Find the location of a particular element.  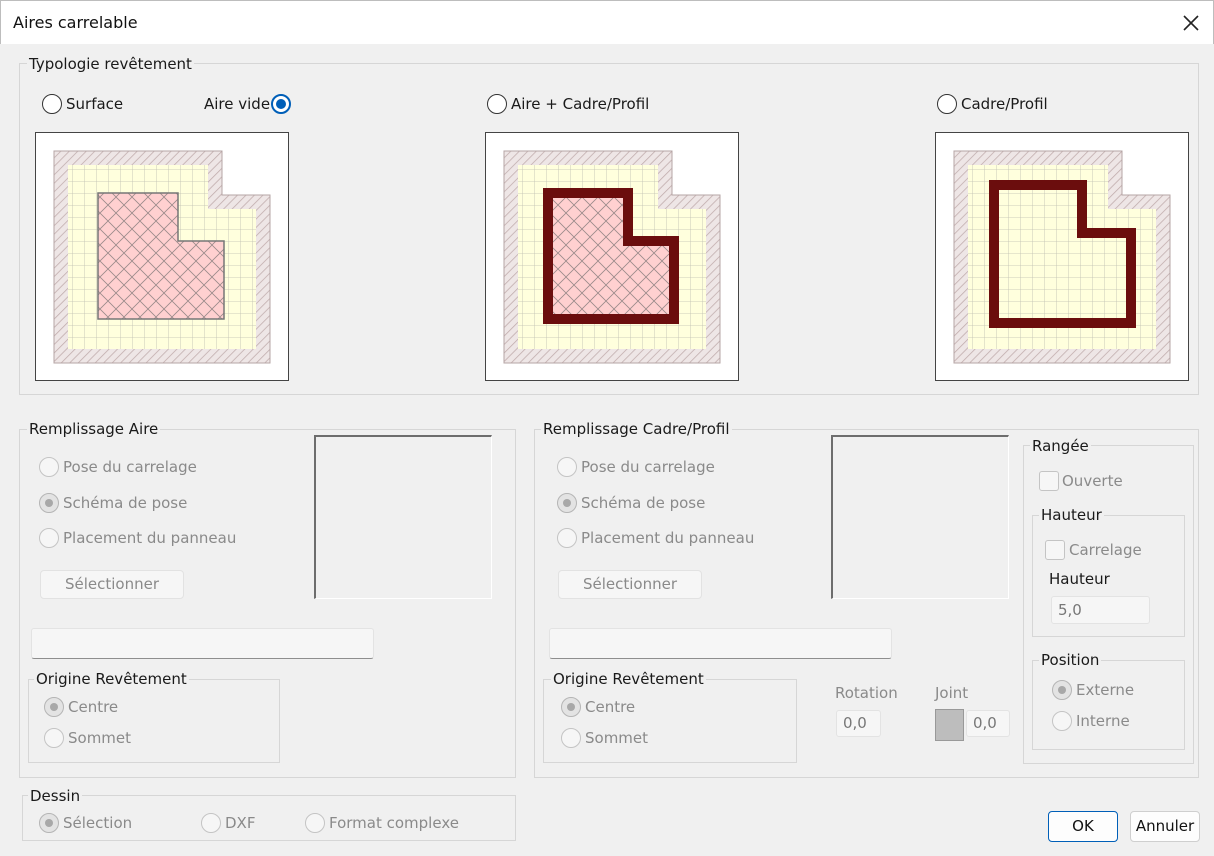

joint-label: Joint is located at coordinates (952, 693).